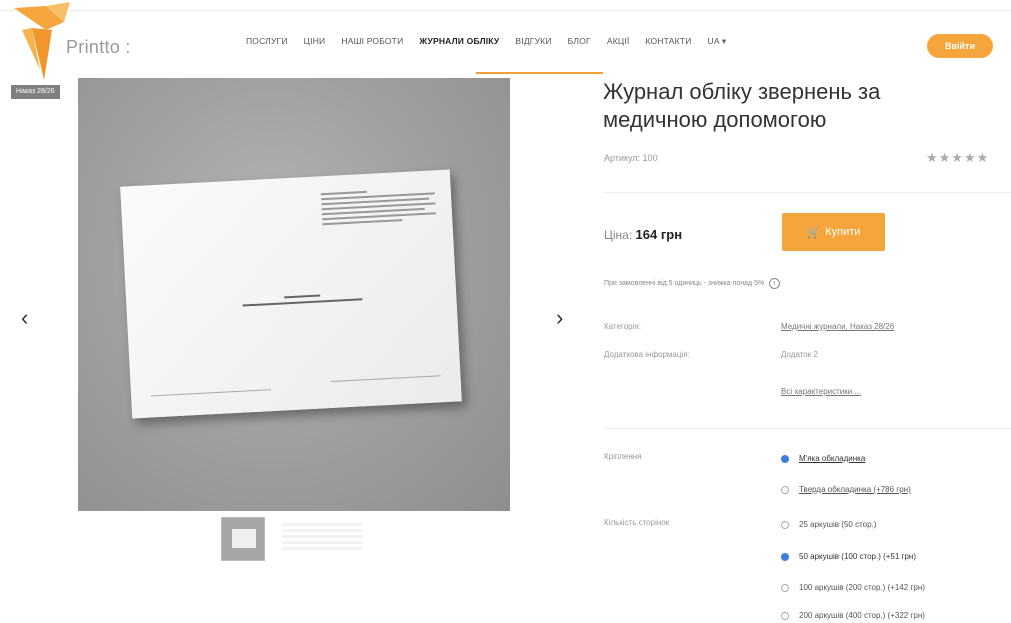 The width and height of the screenshot is (1011, 623). Describe the element at coordinates (637, 522) in the screenshot. I see `pages-label: Кількість сторінок` at that location.